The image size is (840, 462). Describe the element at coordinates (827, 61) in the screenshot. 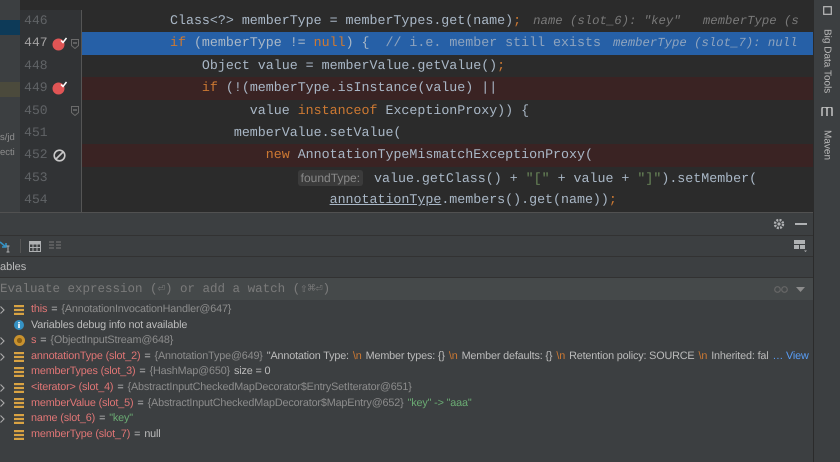

I see `tool-window-tab: Big Data Tools` at that location.